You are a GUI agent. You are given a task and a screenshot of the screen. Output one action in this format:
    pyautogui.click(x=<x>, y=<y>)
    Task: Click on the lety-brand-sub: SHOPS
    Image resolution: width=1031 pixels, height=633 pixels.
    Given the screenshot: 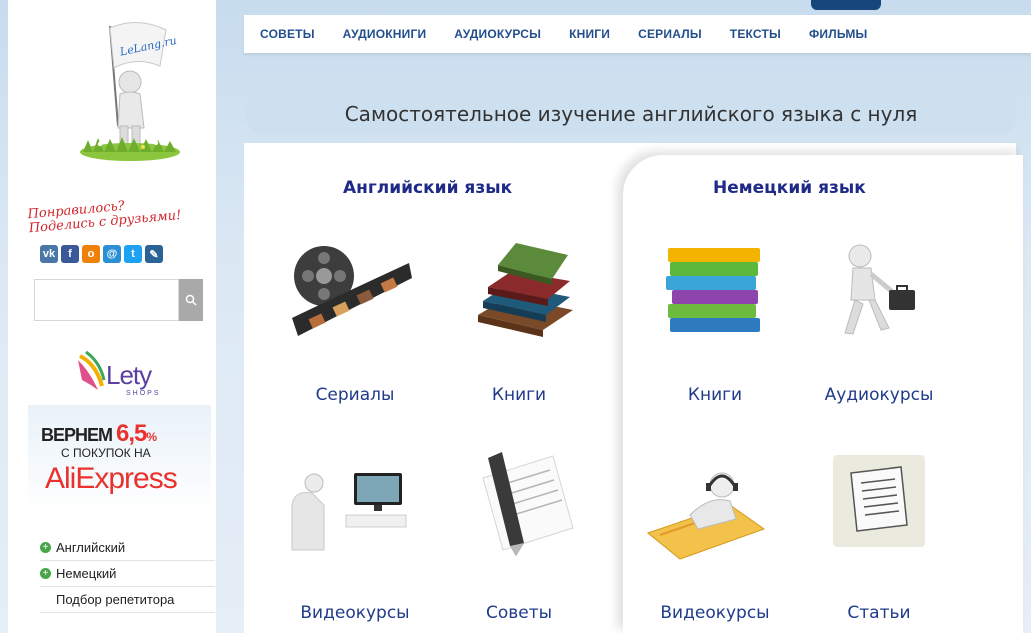 What is the action you would take?
    pyautogui.click(x=143, y=393)
    